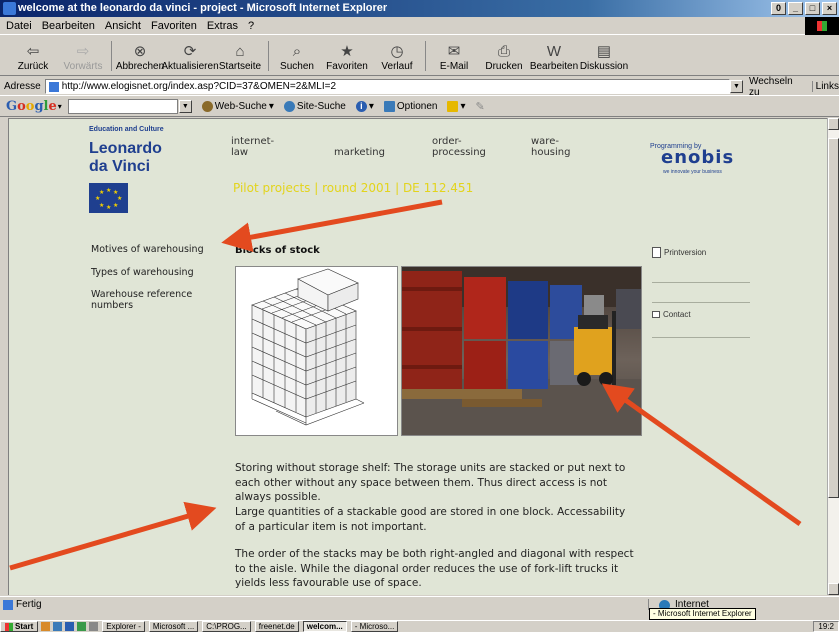  Describe the element at coordinates (240, 56) in the screenshot. I see `toolbar-button-startseite: ⌂ Startseite` at that location.